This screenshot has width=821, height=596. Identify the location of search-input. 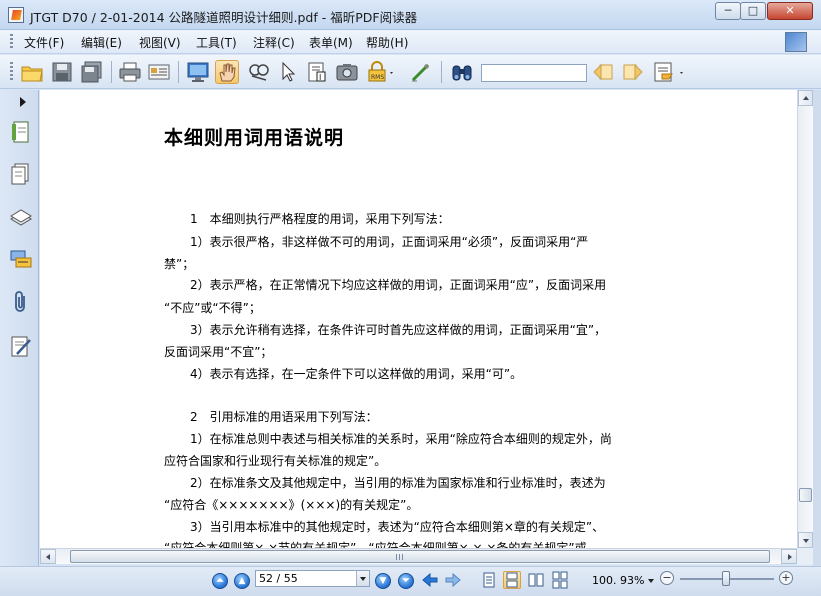
(534, 73).